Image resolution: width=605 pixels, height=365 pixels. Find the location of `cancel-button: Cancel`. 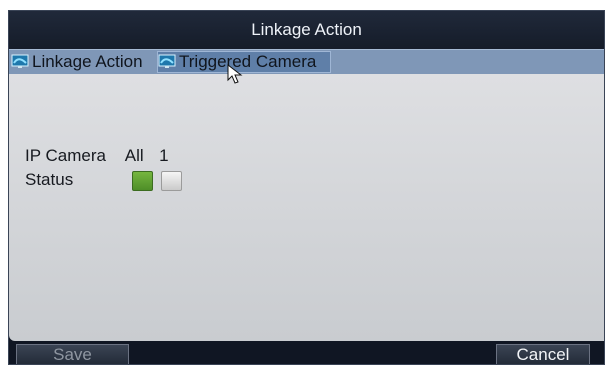

cancel-button: Cancel is located at coordinates (543, 354).